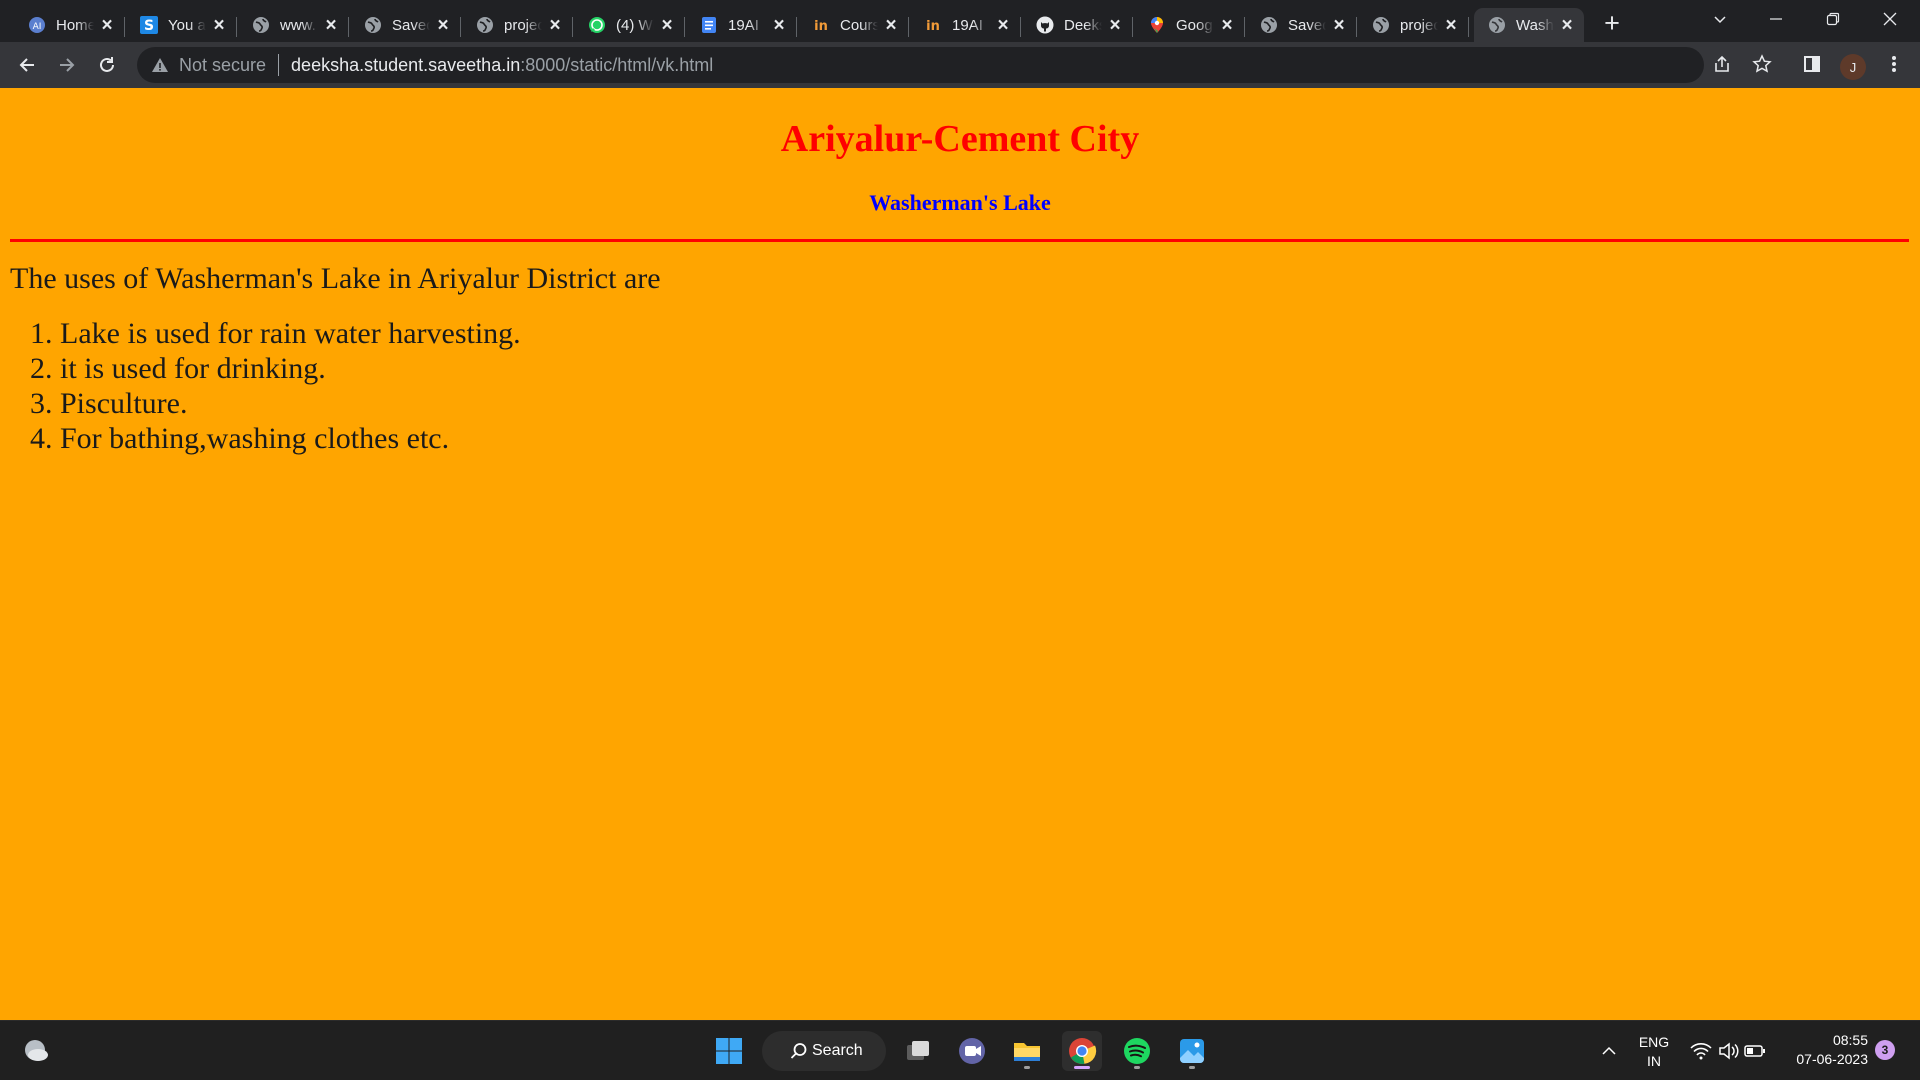 The image size is (1920, 1080). I want to click on notification-badge: 3, so click(1885, 1050).